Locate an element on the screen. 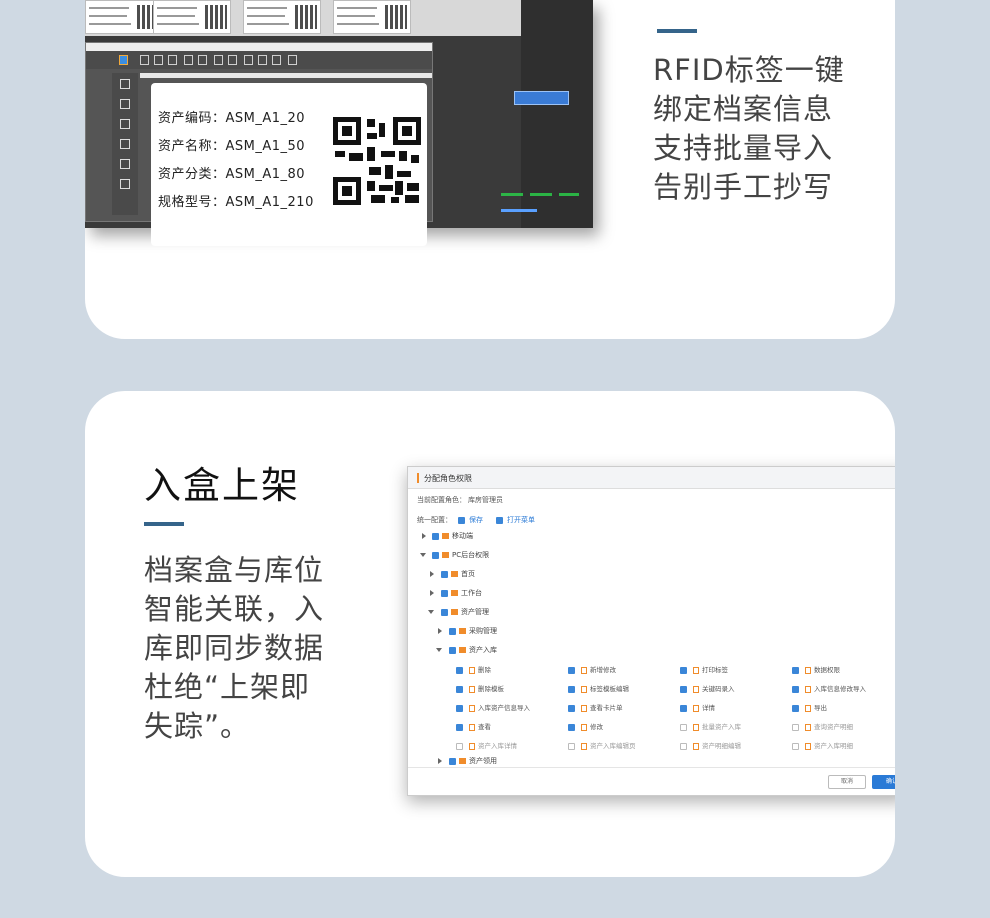  permission-item: 新增修改 is located at coordinates (592, 669).